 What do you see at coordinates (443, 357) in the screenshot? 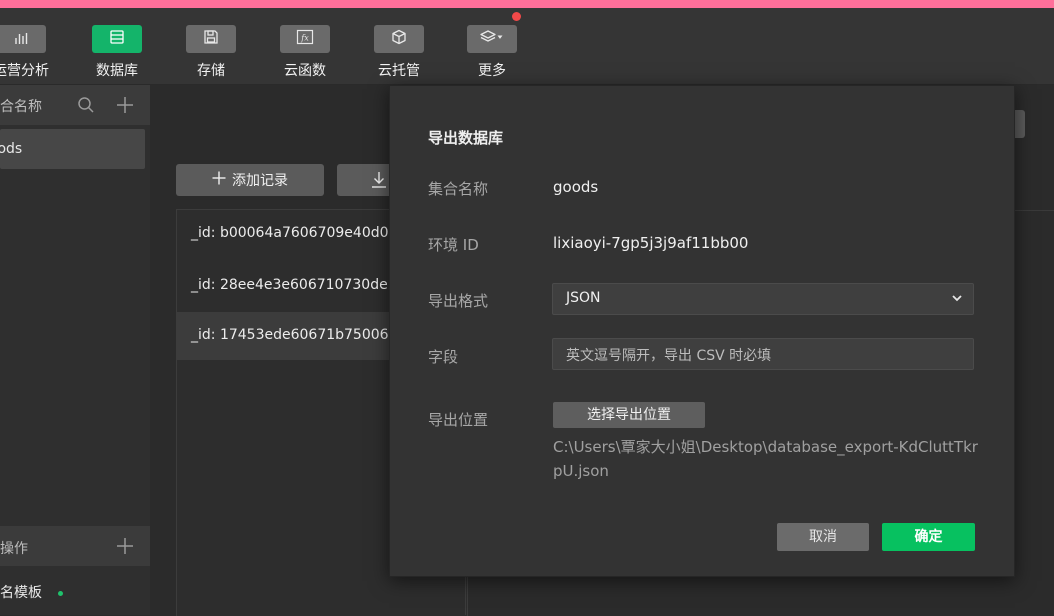
I see `fields-label: 字段` at bounding box center [443, 357].